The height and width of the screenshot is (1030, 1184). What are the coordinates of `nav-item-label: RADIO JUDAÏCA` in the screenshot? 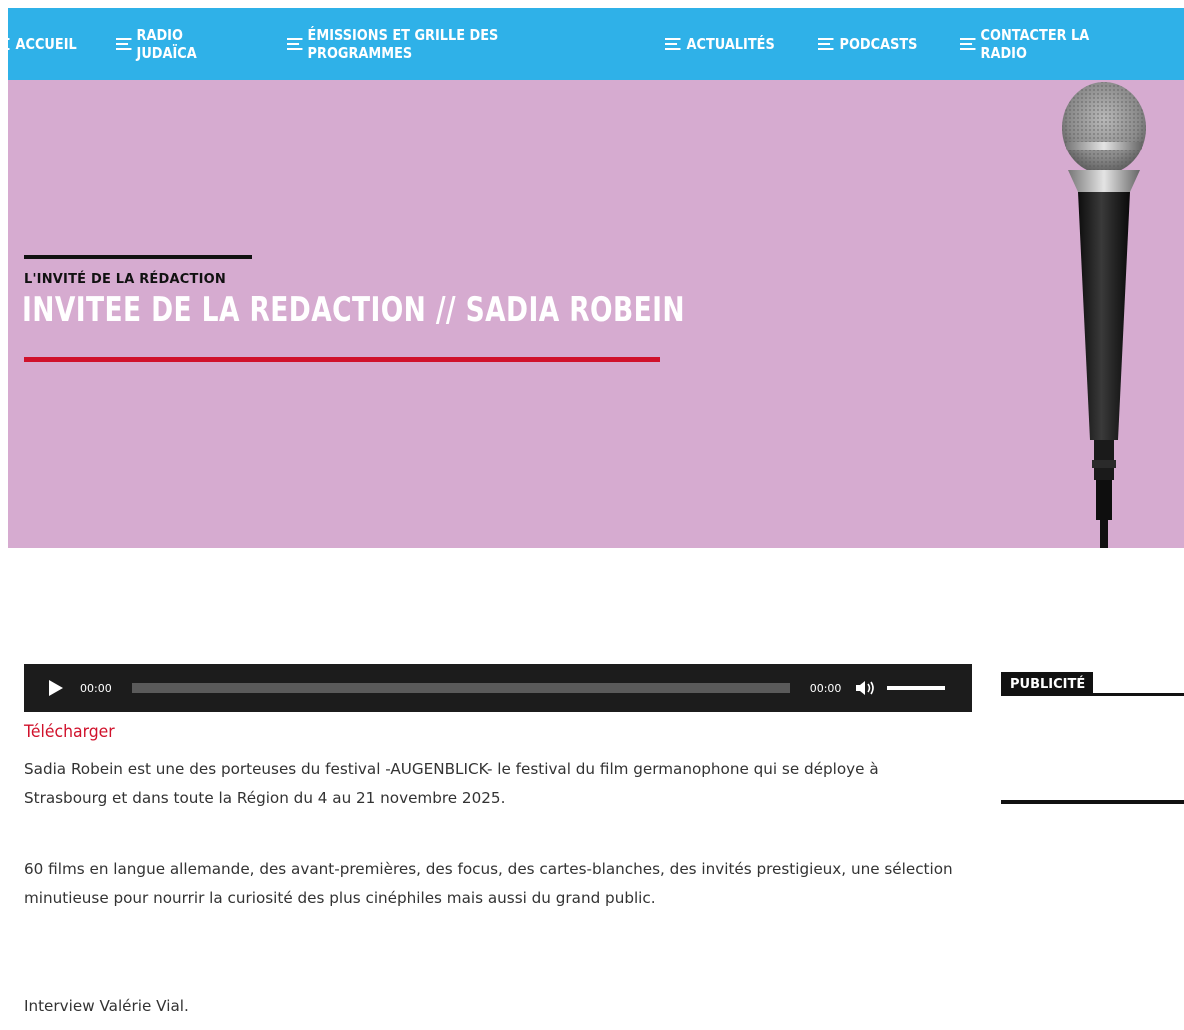 It's located at (166, 44).